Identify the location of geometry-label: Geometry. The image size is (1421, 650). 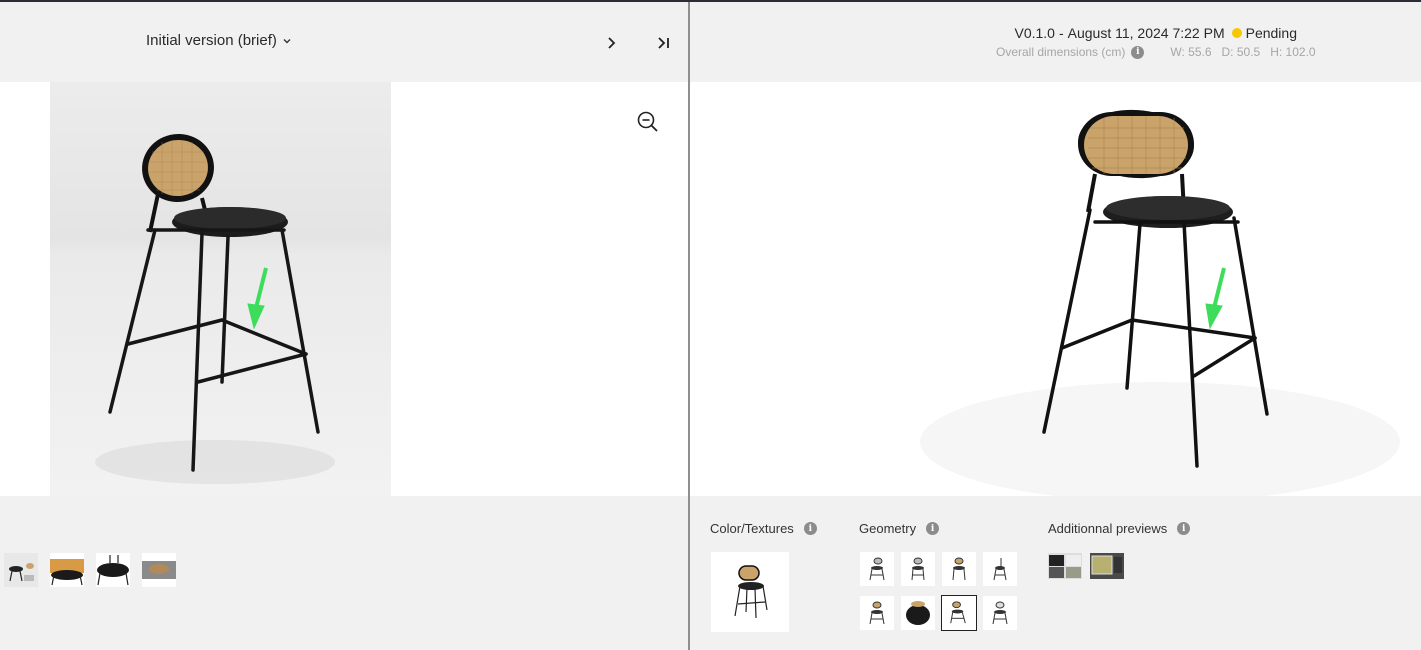
(888, 528).